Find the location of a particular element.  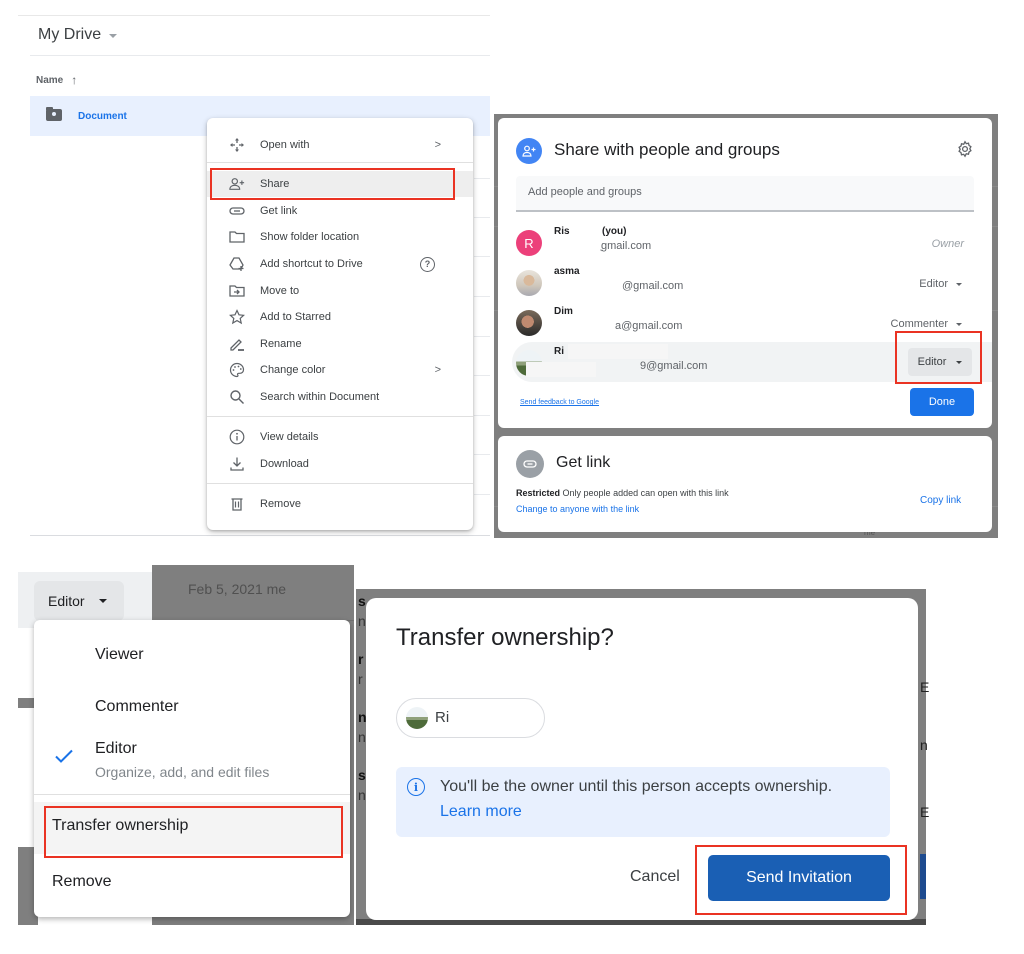

info-icon is located at coordinates (237, 437).